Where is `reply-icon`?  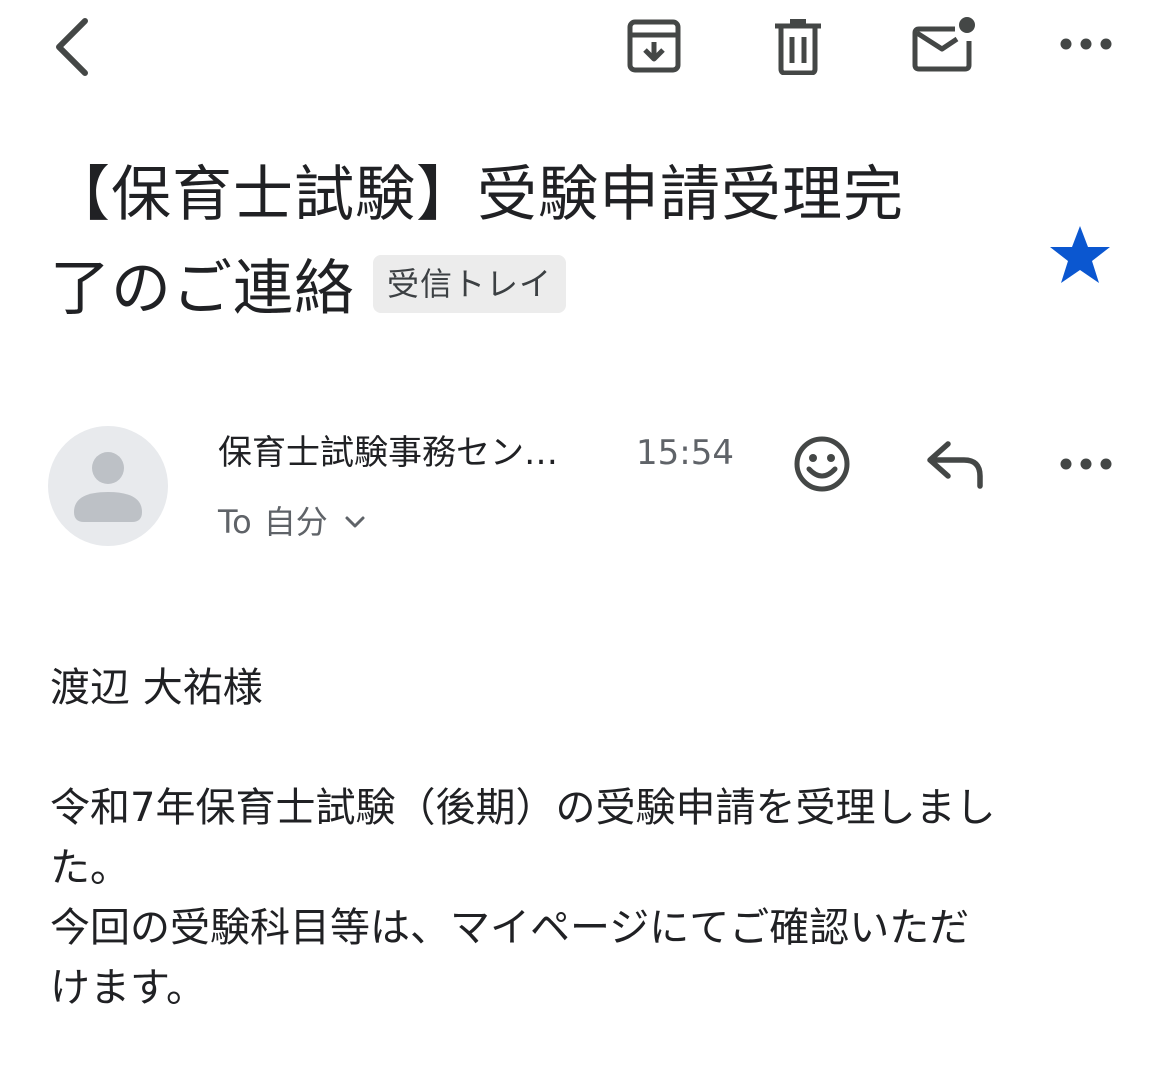
reply-icon is located at coordinates (955, 465).